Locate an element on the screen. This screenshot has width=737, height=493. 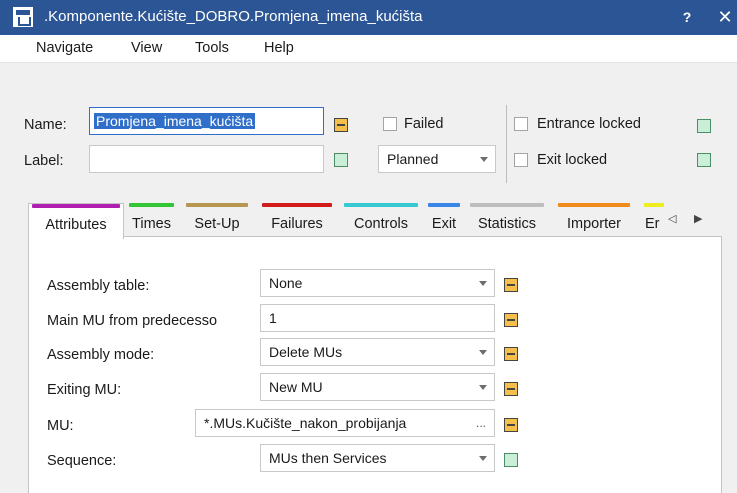
tab-controls: Controls is located at coordinates (381, 220).